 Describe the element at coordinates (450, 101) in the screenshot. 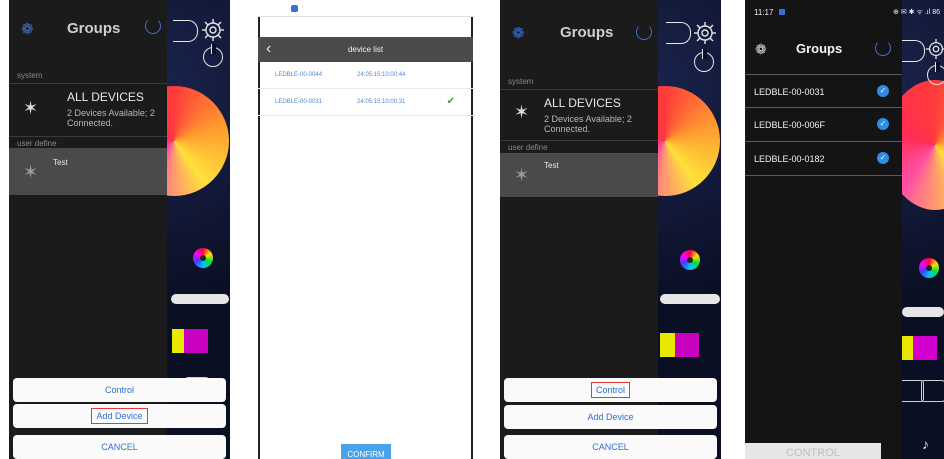

I see `check-icon: ✔` at that location.